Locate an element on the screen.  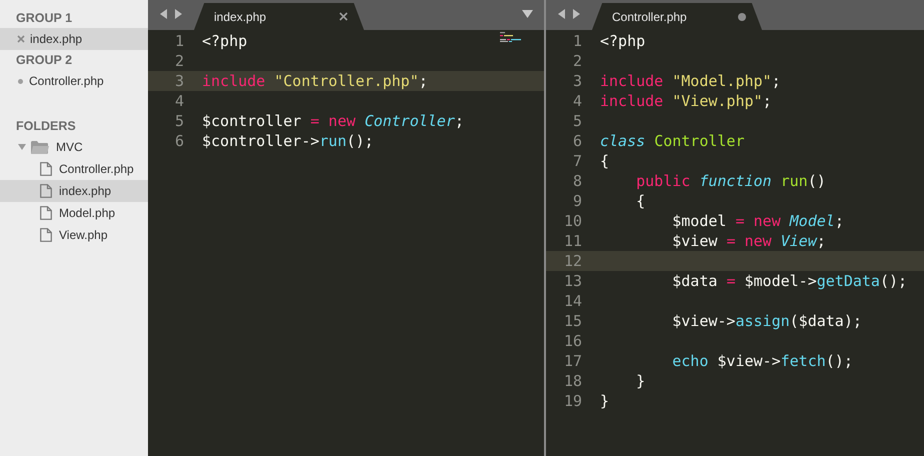
line-number: 13 is located at coordinates (572, 281).